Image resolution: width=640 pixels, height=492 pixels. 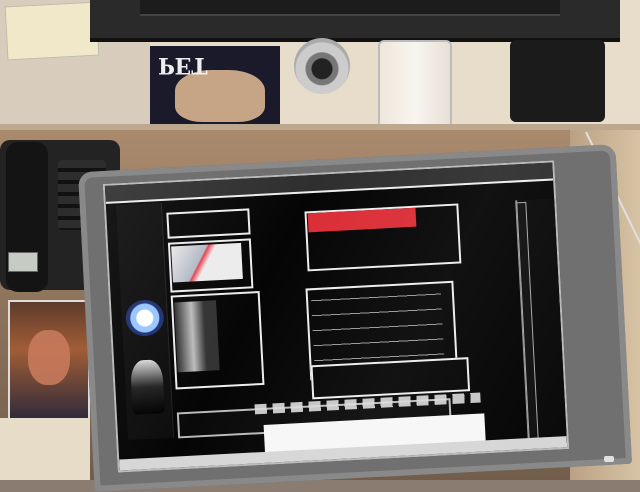 I want to click on camera-icon, so click(x=322, y=66).